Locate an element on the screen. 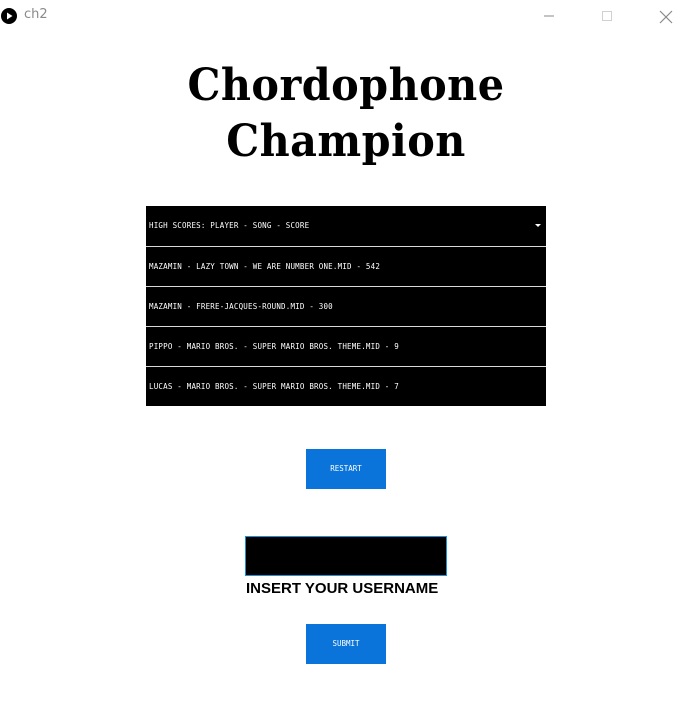 Image resolution: width=693 pixels, height=727 pixels. close-button is located at coordinates (665, 16).